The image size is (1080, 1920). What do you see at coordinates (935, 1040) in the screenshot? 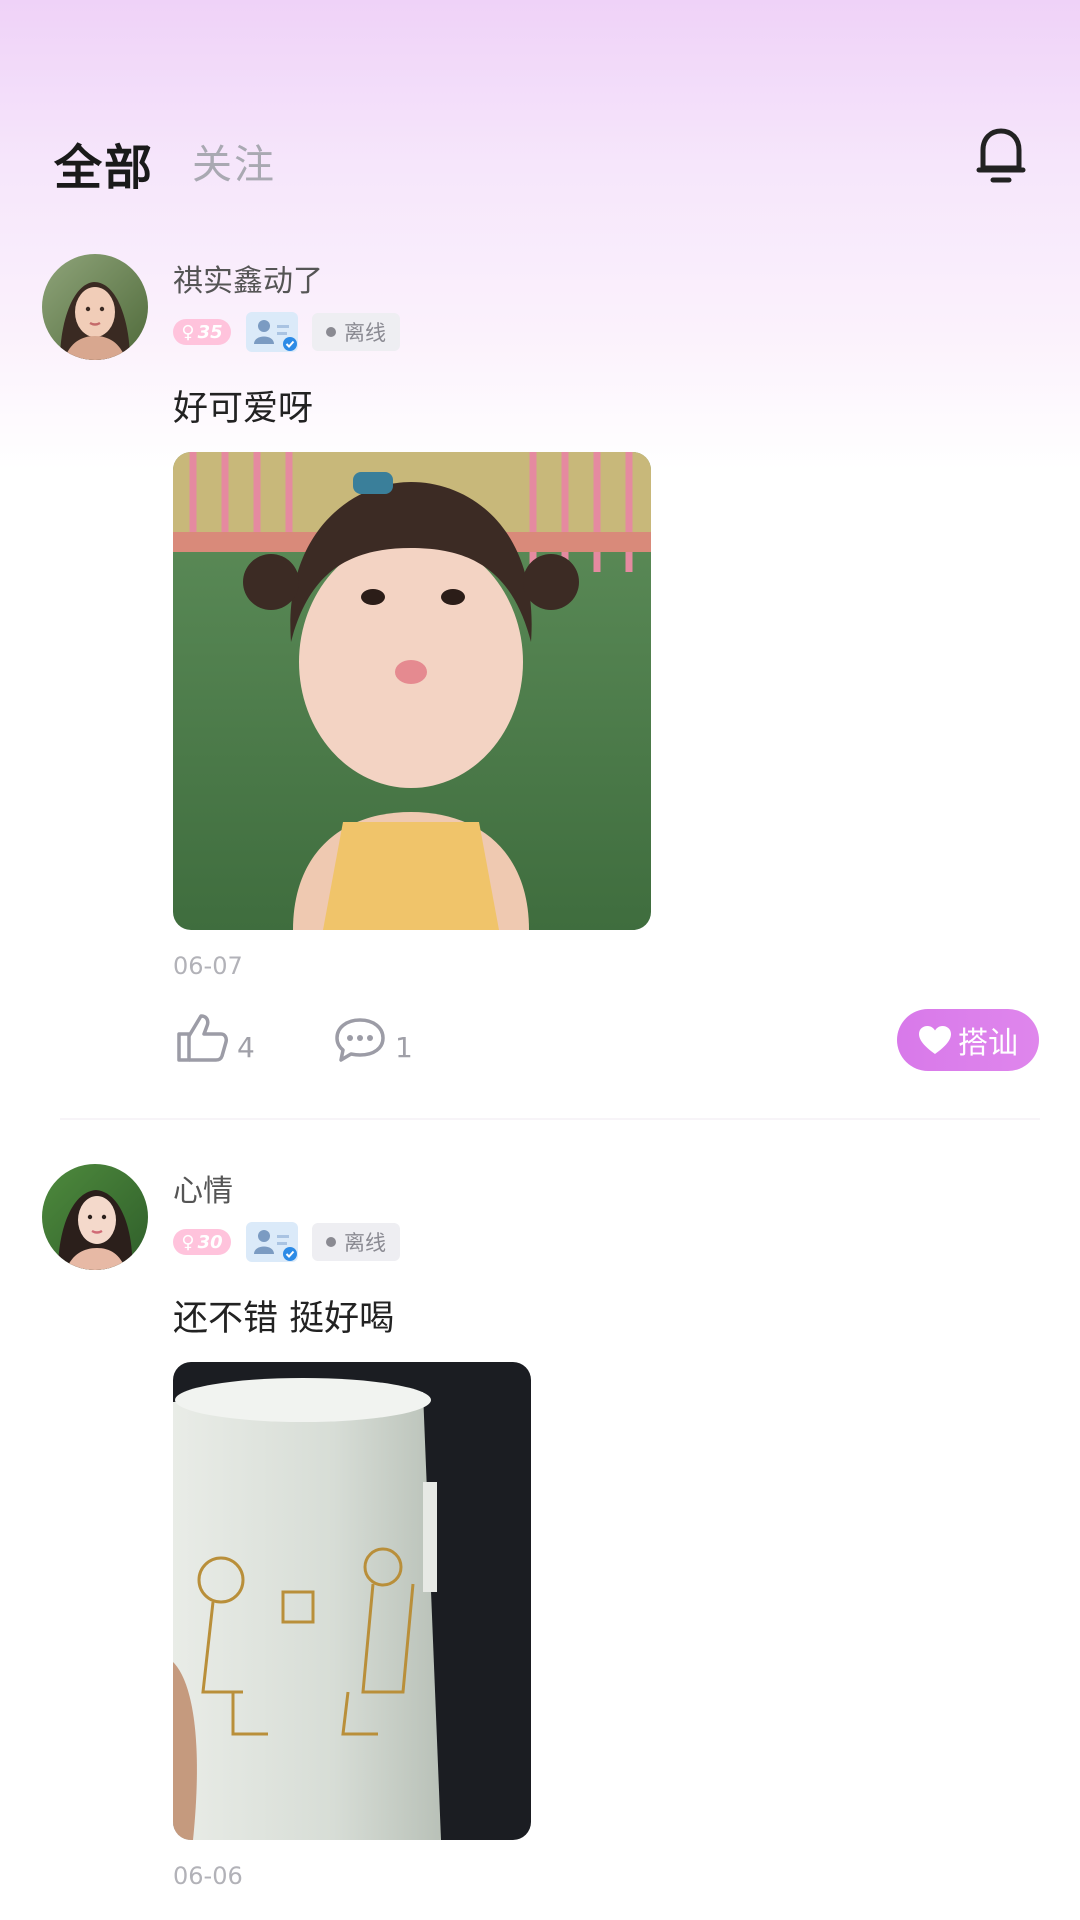
I see `heart-icon` at bounding box center [935, 1040].